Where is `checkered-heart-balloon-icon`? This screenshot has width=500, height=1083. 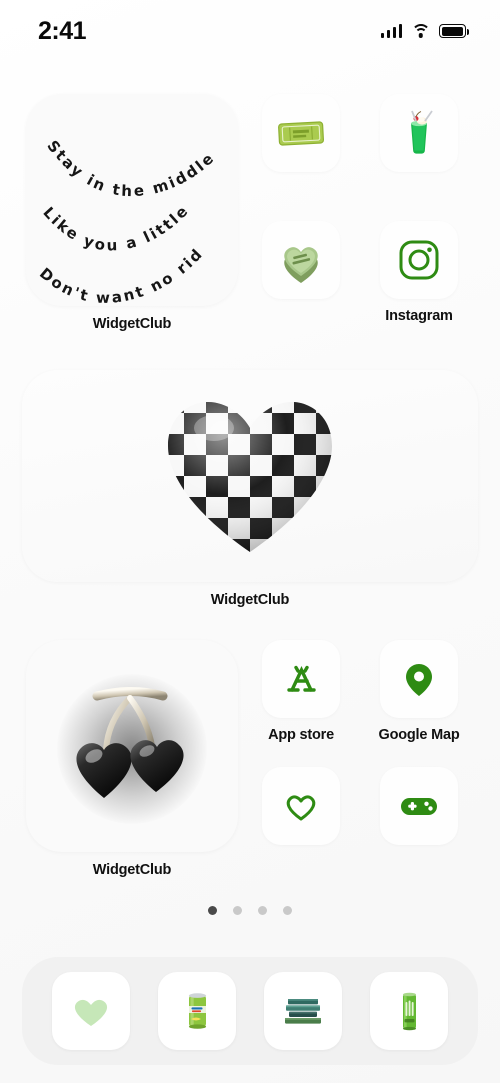
checkered-heart-balloon-icon is located at coordinates (250, 477).